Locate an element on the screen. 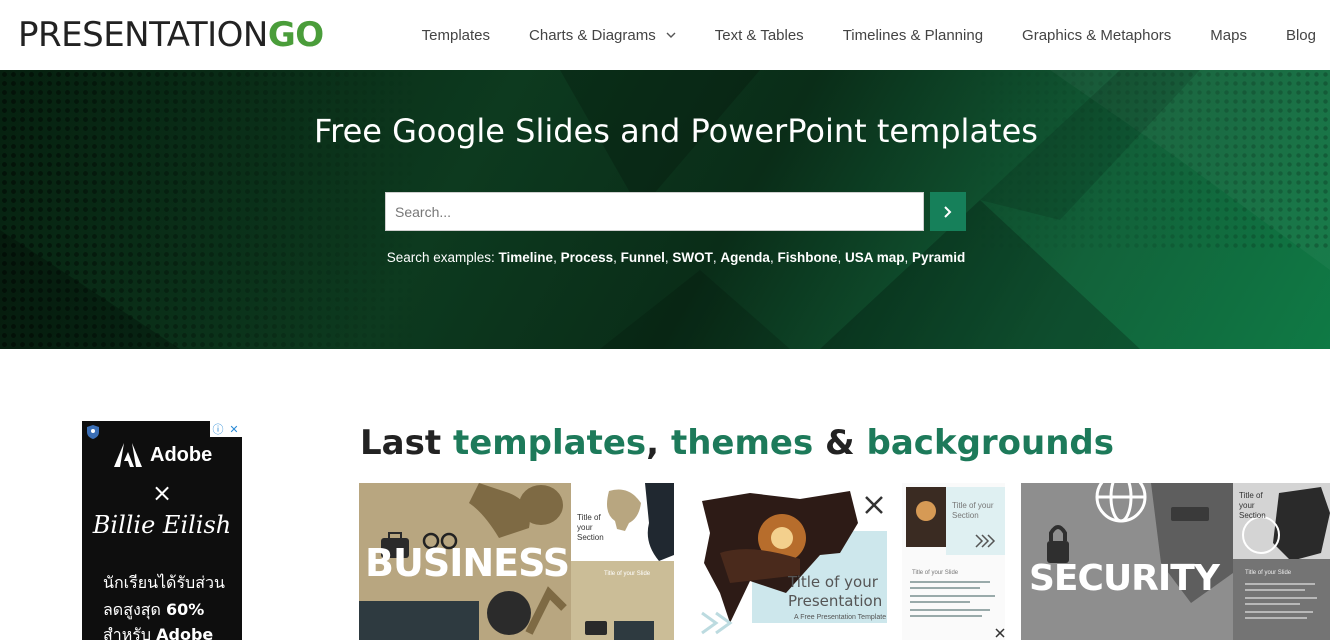  presentation-card-title-line-2: Presentation is located at coordinates (835, 601).